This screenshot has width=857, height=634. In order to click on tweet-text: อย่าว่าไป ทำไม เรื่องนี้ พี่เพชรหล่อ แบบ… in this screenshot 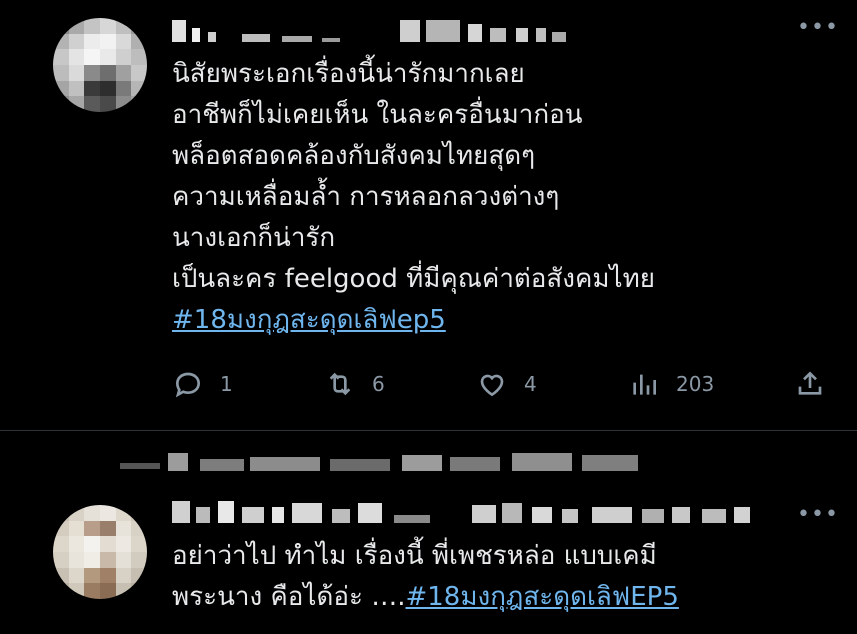, I will do `click(425, 577)`.